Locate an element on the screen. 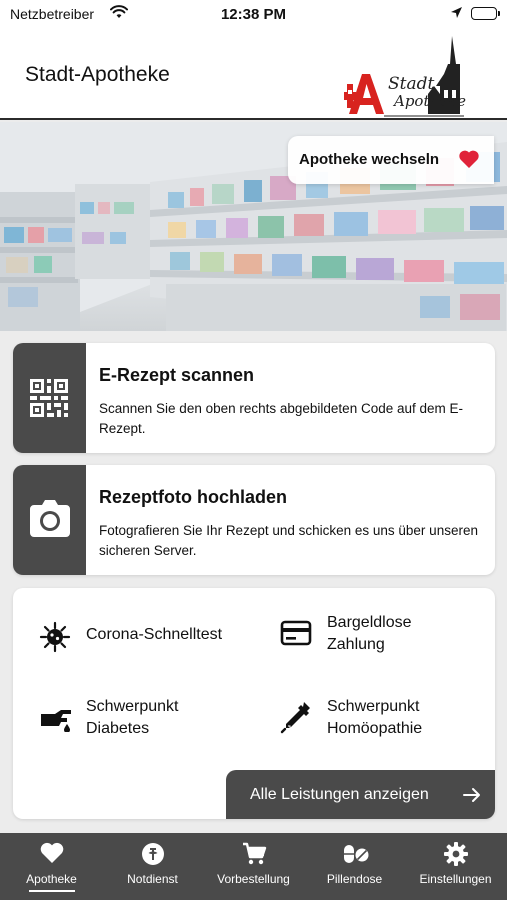 This screenshot has height=900, width=507. qr-code-icon is located at coordinates (49, 400).